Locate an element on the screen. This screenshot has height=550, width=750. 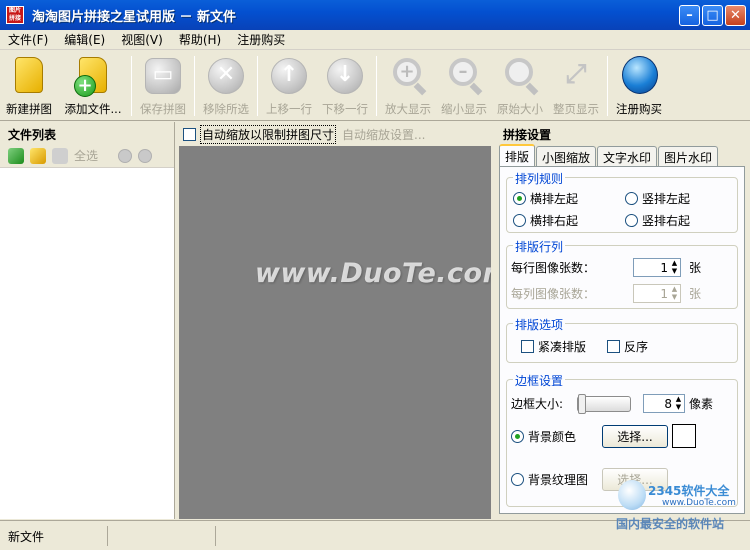
status-filename: 新文件 is located at coordinates (54, 535).